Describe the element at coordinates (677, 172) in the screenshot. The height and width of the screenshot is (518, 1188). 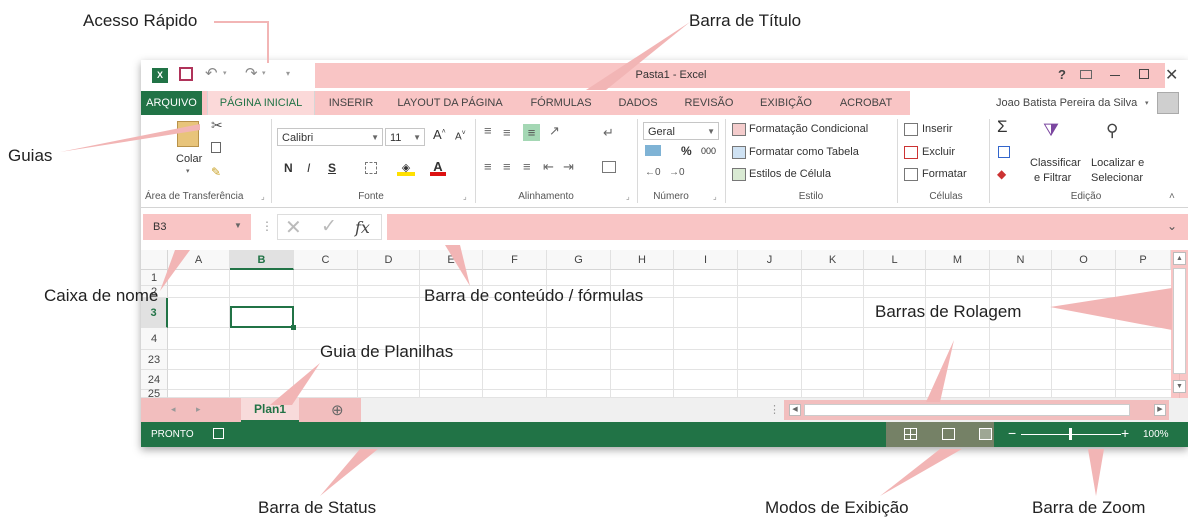
I see `decrease-decimal-icon: →0` at that location.